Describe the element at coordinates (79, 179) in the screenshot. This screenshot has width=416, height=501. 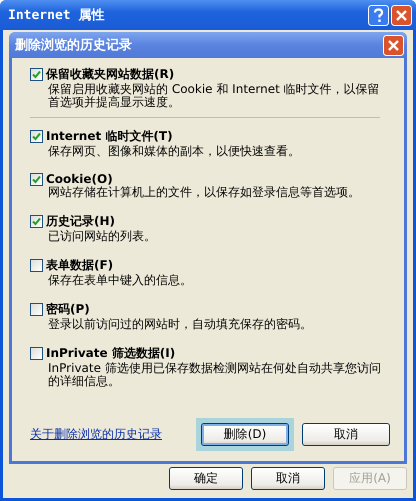
I see `option-label: Cookie(O)` at that location.